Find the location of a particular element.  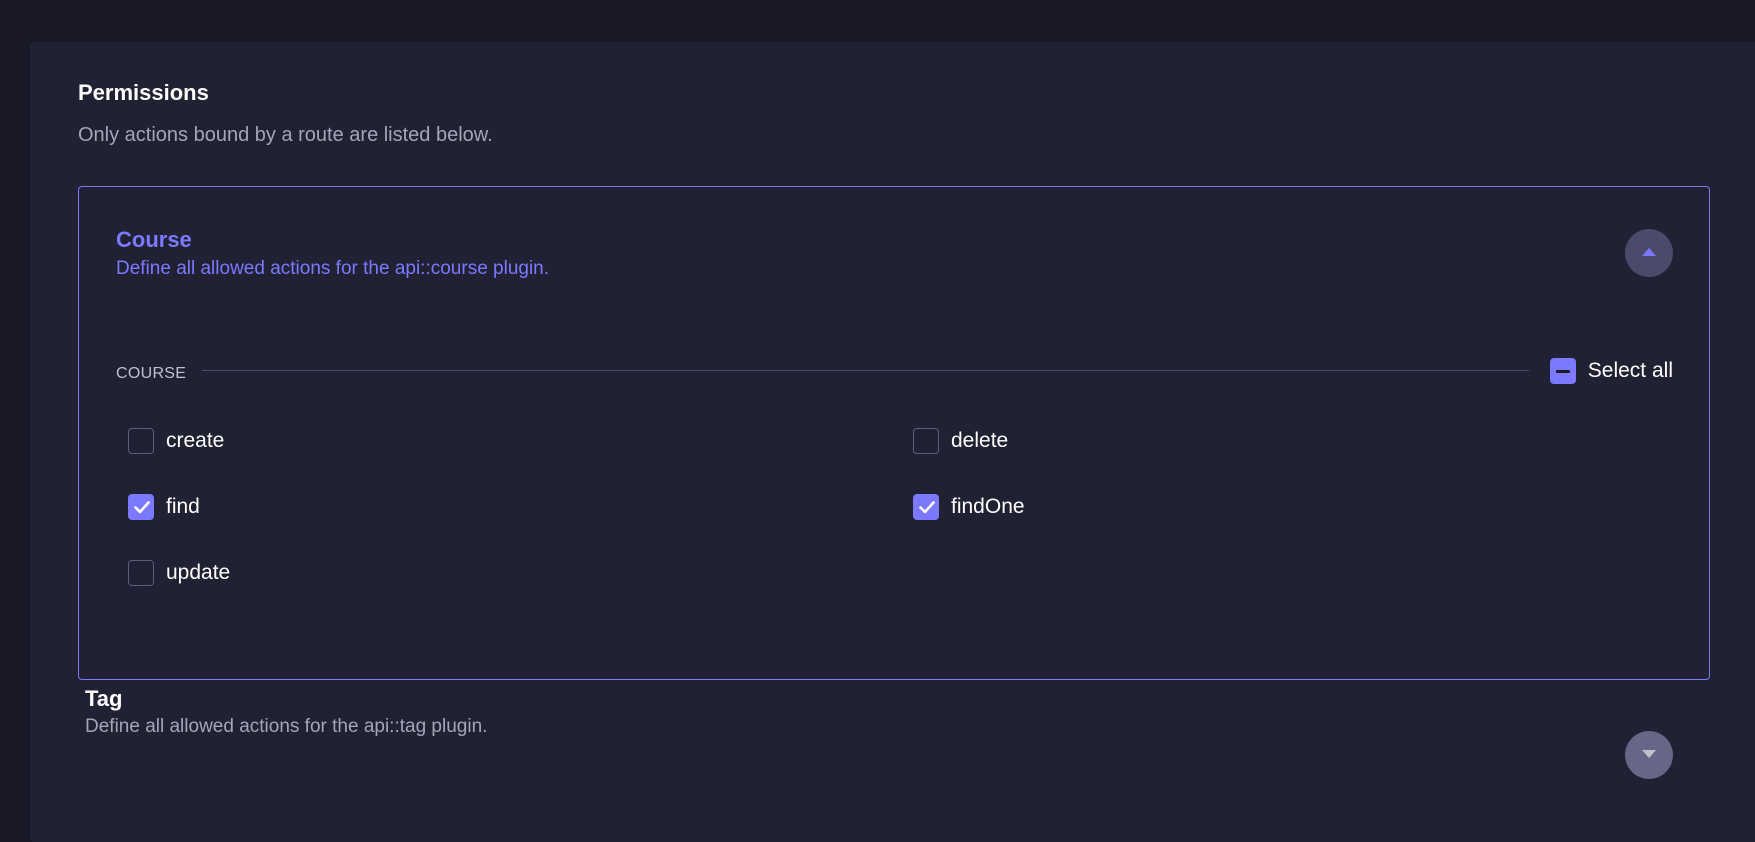

permission-delete: delete is located at coordinates (960, 441).